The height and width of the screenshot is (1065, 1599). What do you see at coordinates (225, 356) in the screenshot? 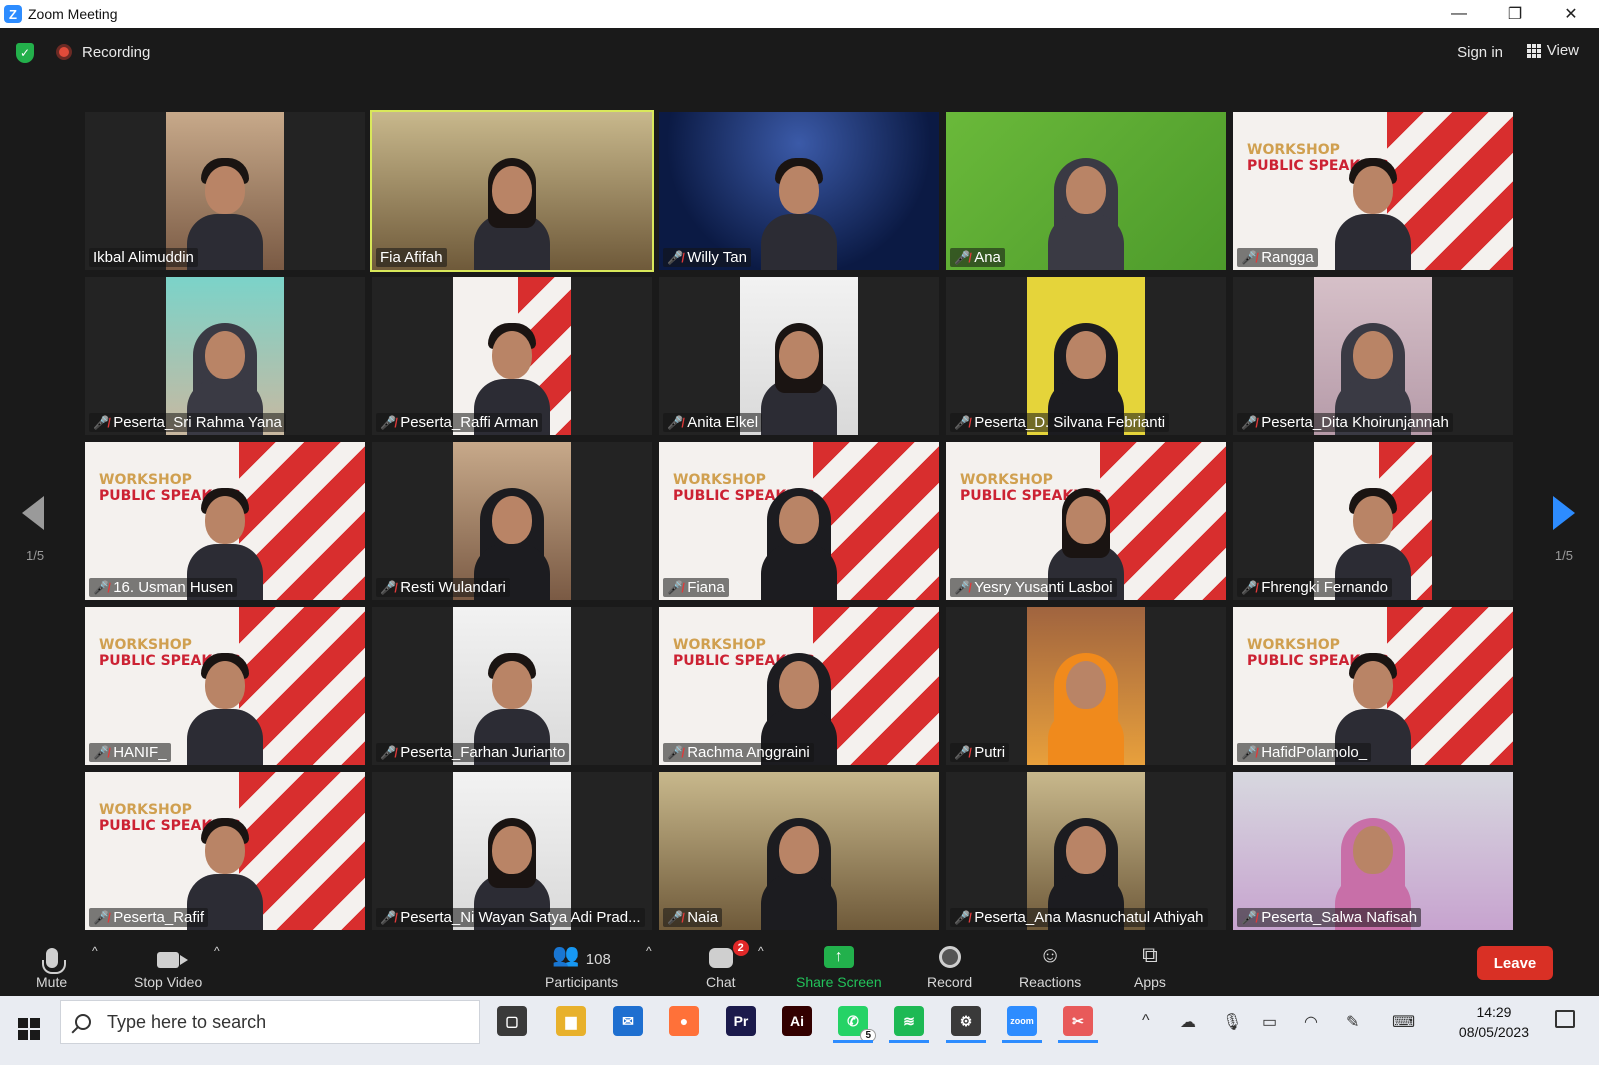
I see `video-tile: 🎤̸ Peserta_Sri Rahma Yana` at bounding box center [225, 356].